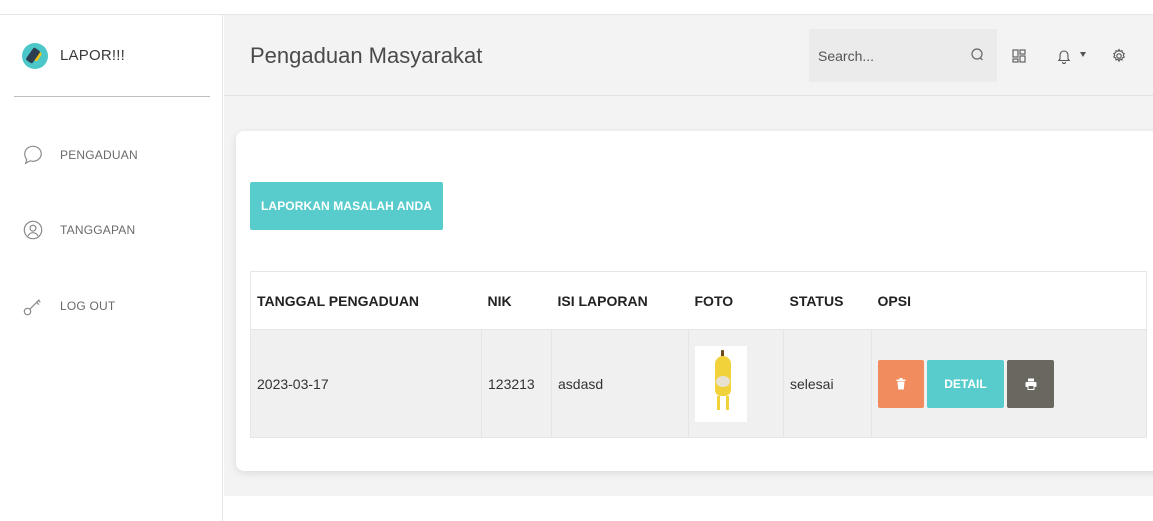 This screenshot has width=1153, height=521. What do you see at coordinates (736, 300) in the screenshot?
I see `column-header-foto: FOTO` at bounding box center [736, 300].